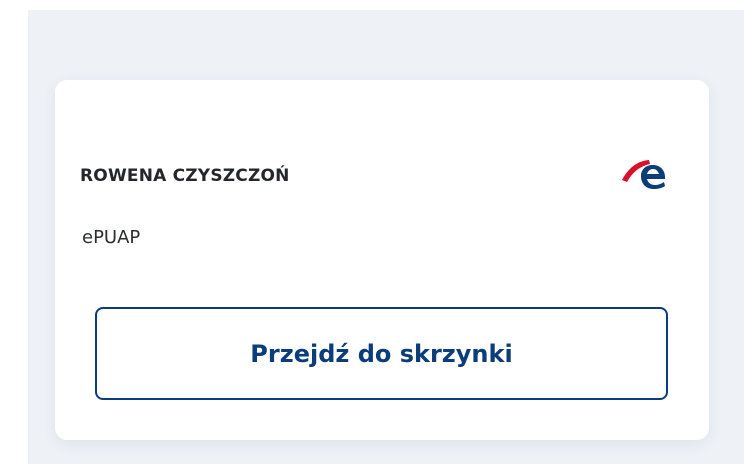 This screenshot has height=464, width=744. Describe the element at coordinates (185, 176) in the screenshot. I see `account-owner-name: ROWENA CZYSZCZOŃ` at that location.